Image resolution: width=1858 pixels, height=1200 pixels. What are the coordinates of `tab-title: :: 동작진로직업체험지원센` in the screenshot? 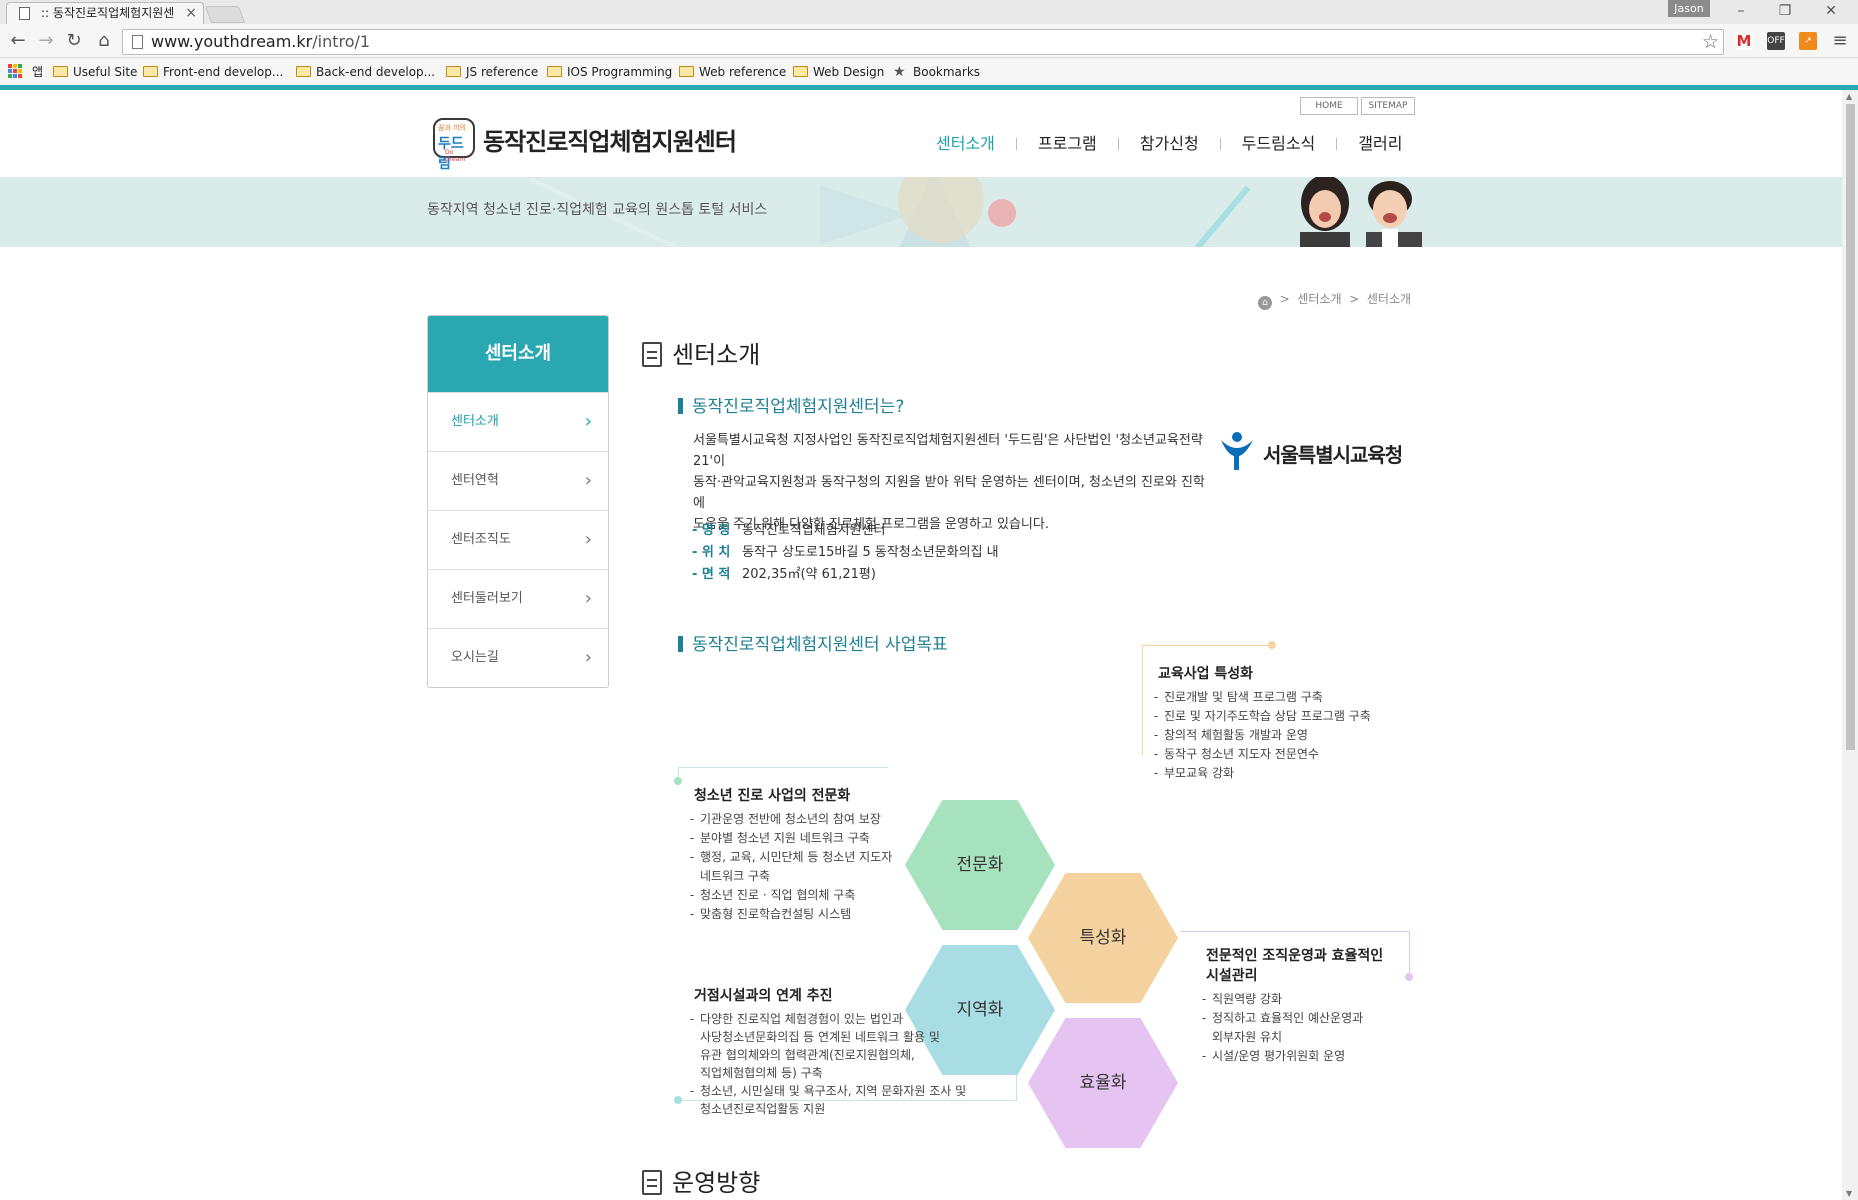 It's located at (108, 13).